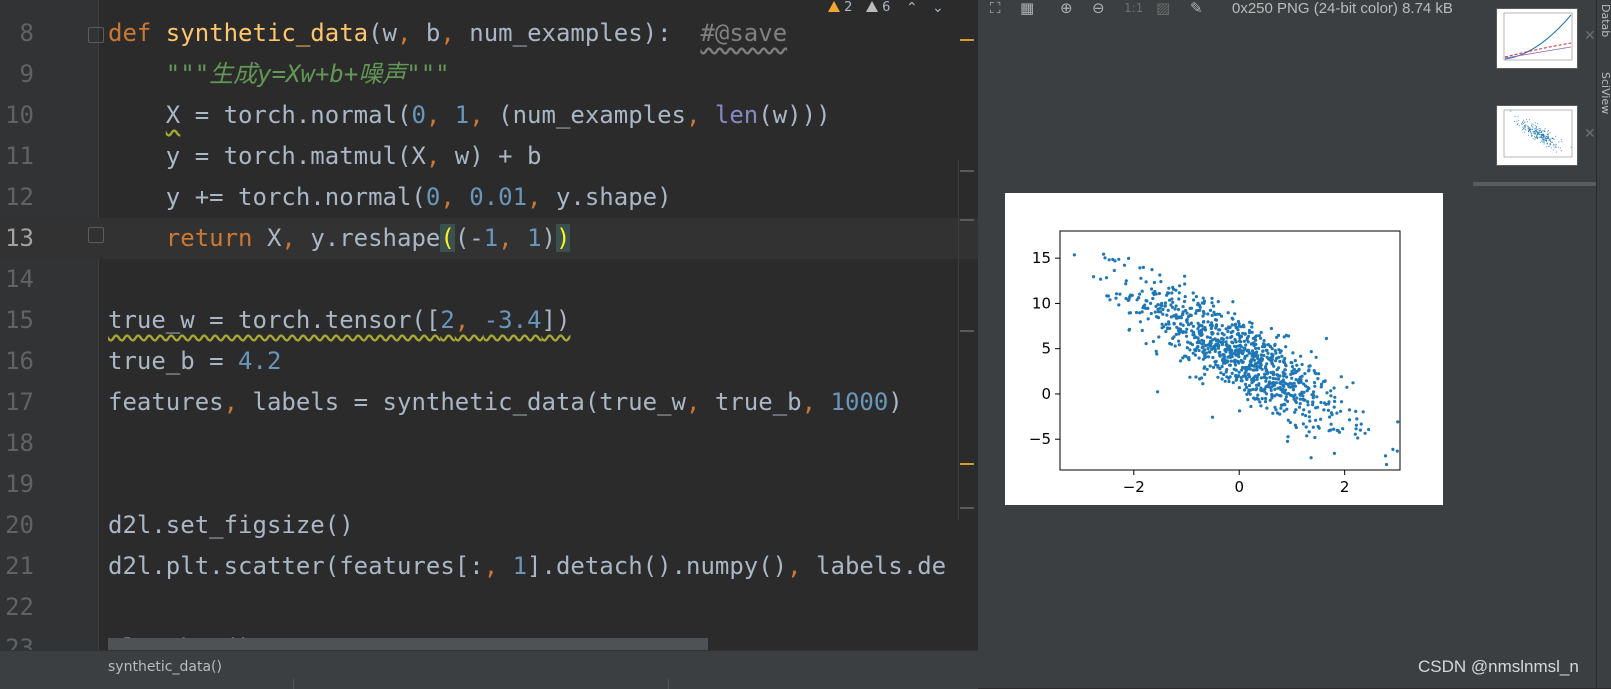 The width and height of the screenshot is (1611, 689). What do you see at coordinates (390, 197) in the screenshot?
I see `code-text: y += torch.normal(0, 0.01, y.shape)` at bounding box center [390, 197].